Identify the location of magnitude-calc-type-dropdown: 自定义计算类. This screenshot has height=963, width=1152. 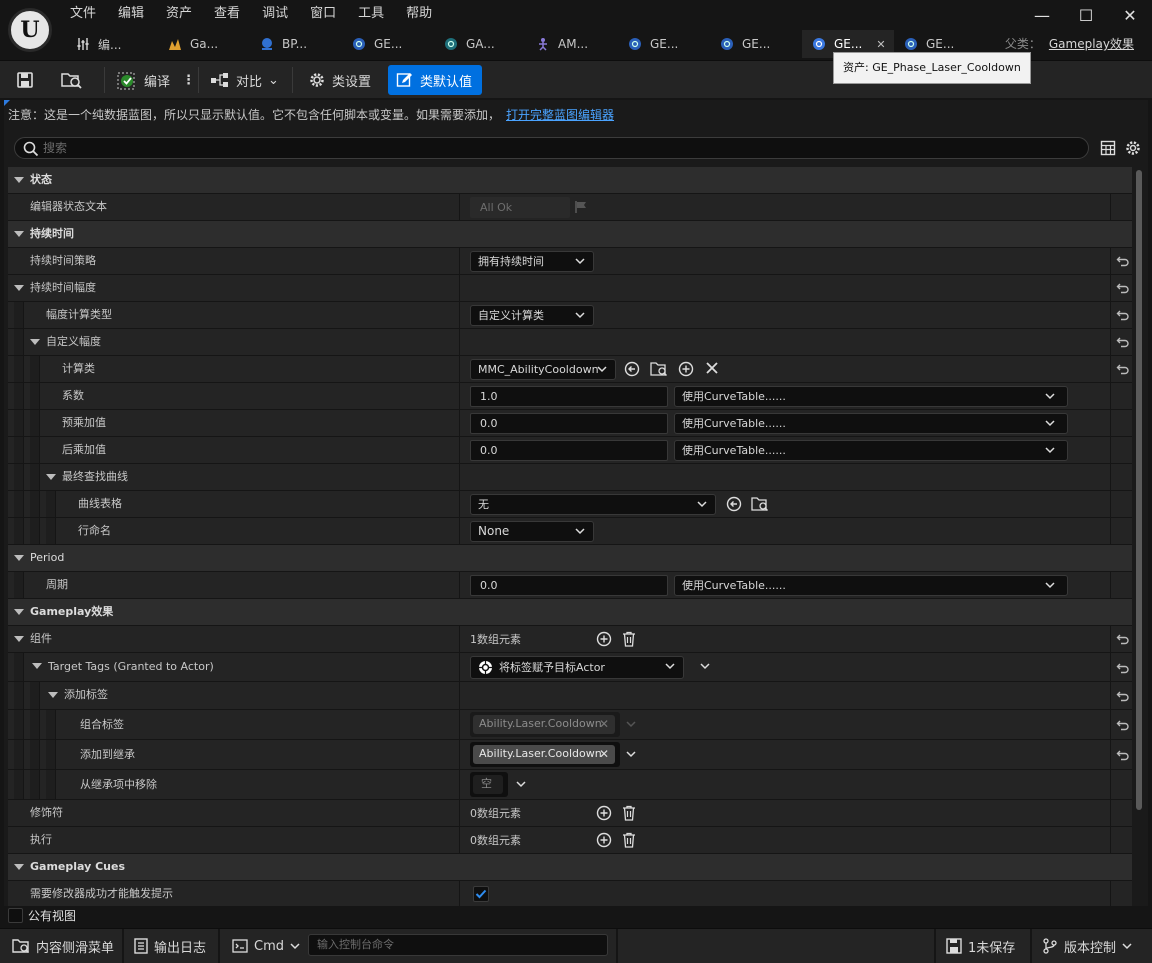
(532, 315).